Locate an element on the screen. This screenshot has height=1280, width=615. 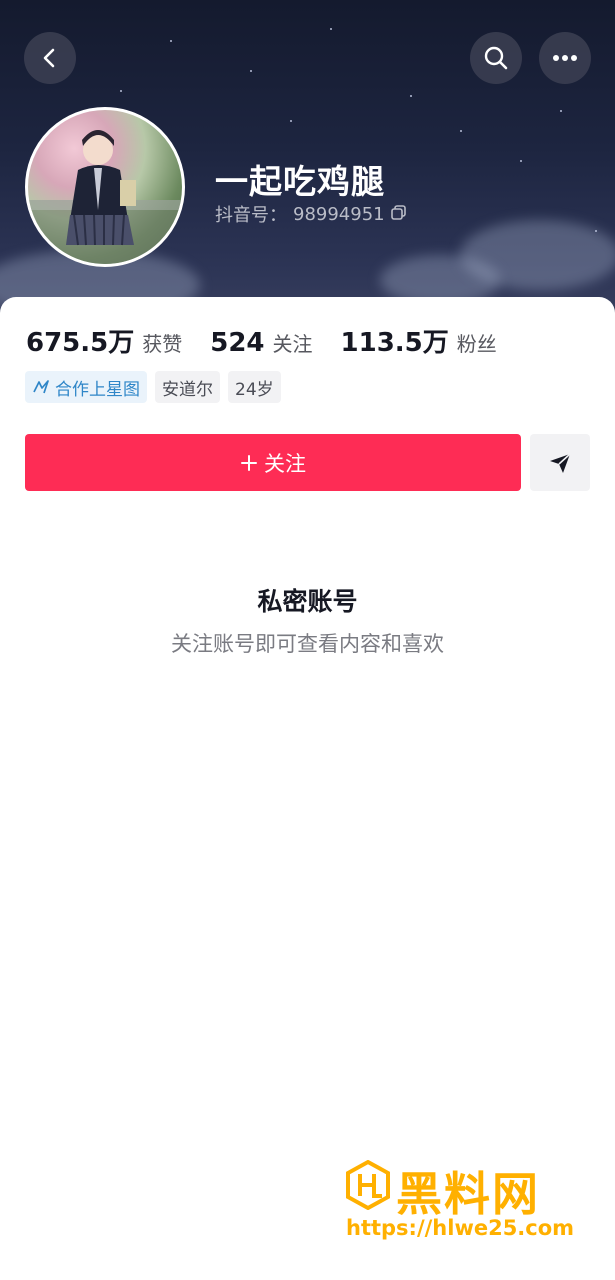
watermark-logo-icon is located at coordinates (368, 1185).